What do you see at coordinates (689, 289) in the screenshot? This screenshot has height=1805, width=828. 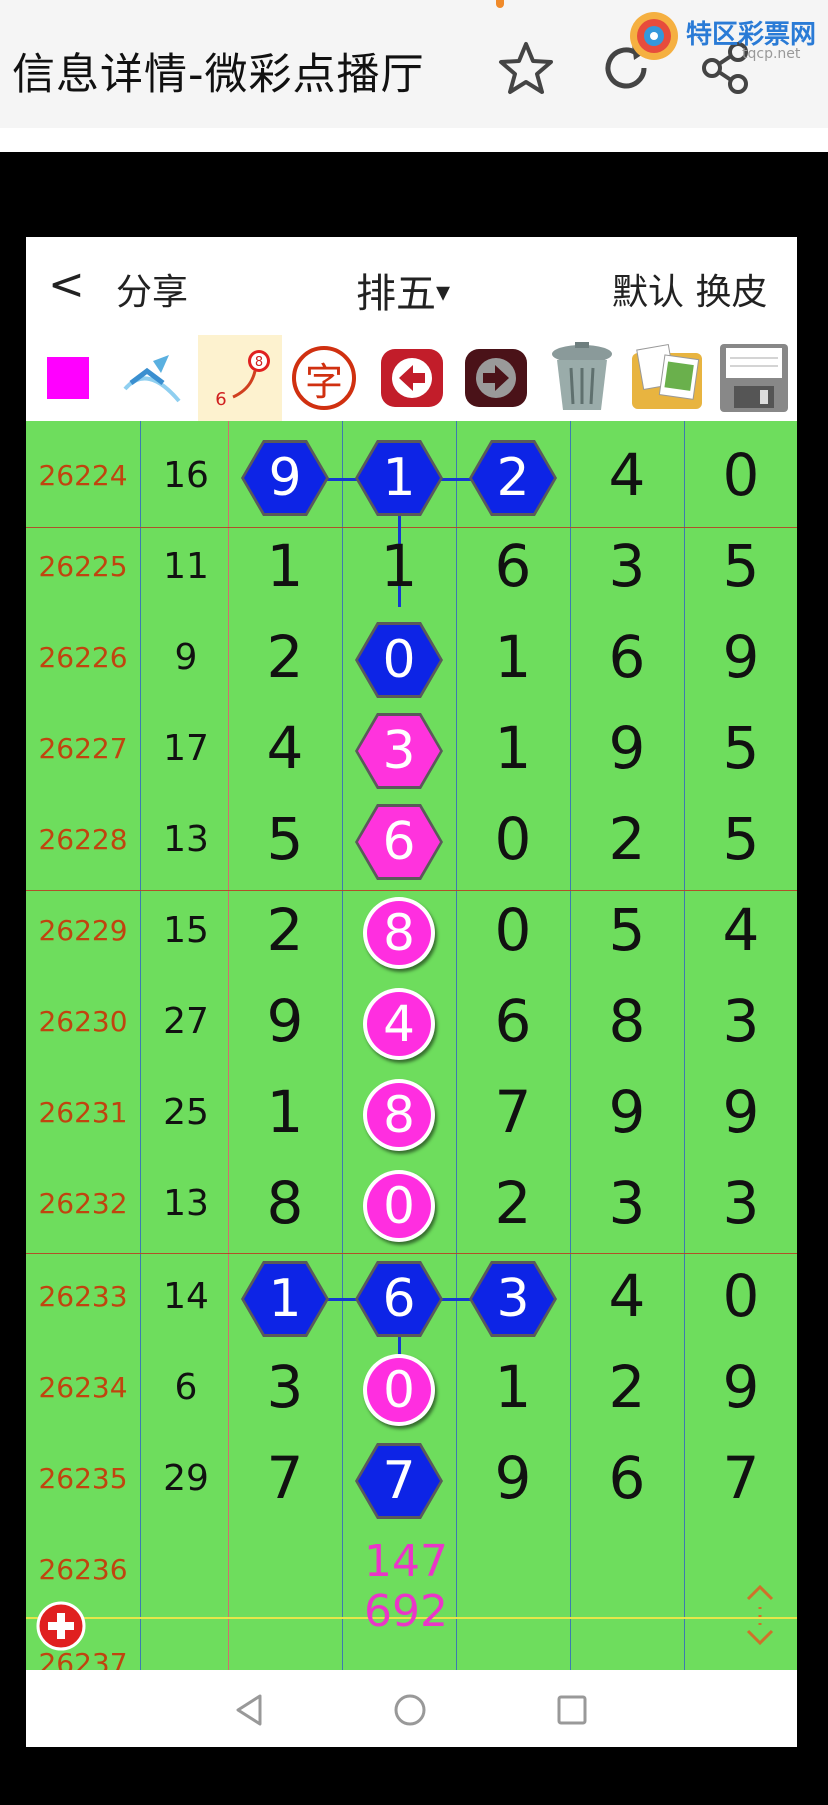 I see `skin-options: 默认 换皮` at bounding box center [689, 289].